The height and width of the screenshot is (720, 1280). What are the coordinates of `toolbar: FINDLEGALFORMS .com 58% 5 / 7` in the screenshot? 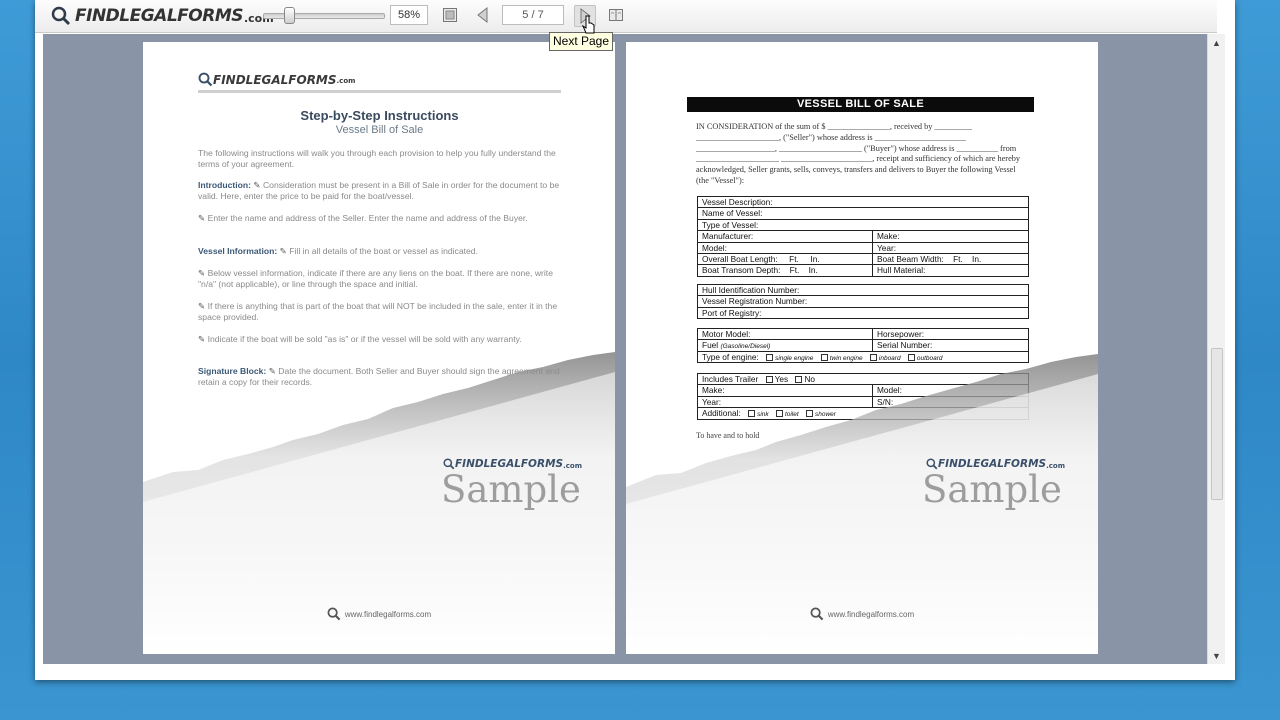 It's located at (626, 16).